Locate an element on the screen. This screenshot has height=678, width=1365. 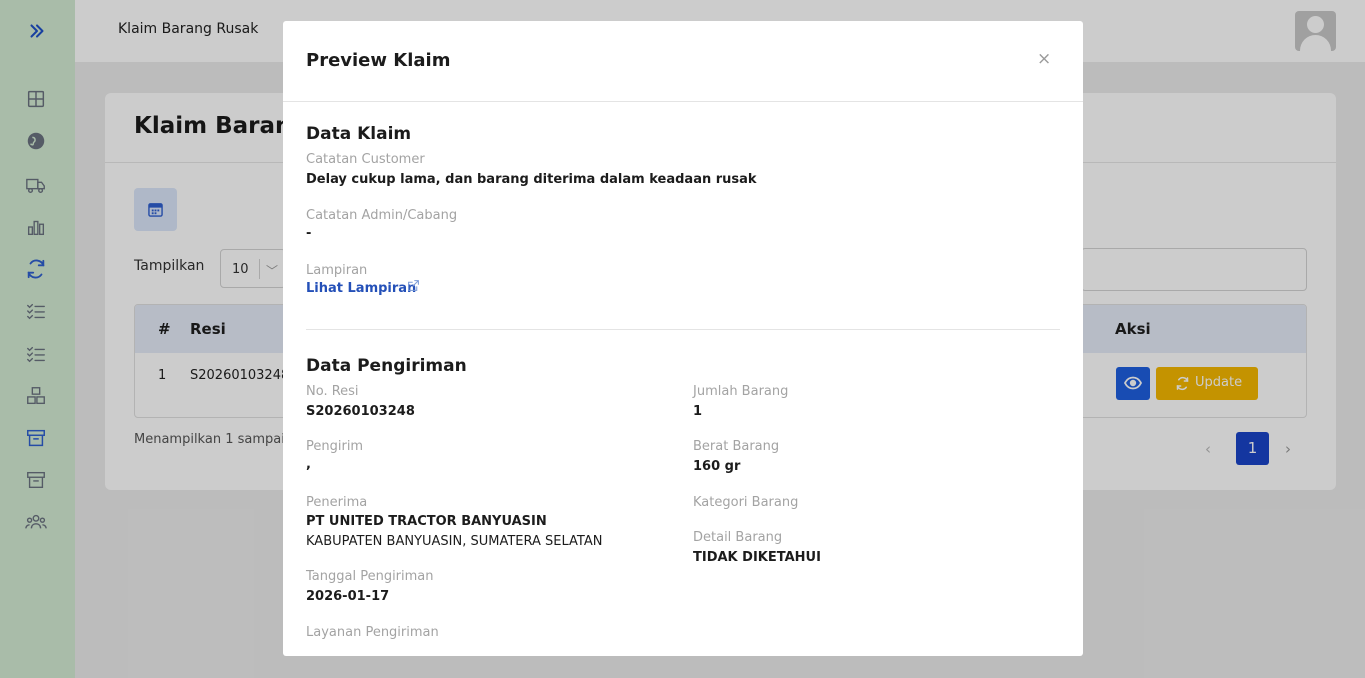
customer-note-label: Catatan Customer is located at coordinates (365, 159).